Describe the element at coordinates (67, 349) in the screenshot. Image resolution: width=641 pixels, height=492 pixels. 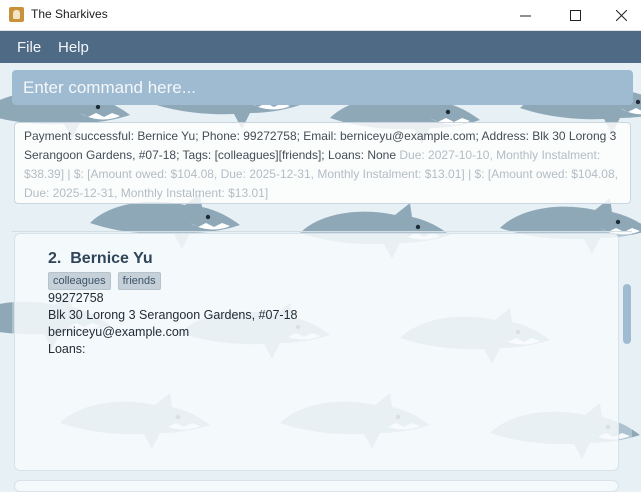
I see `person-loans: Loans:` at that location.